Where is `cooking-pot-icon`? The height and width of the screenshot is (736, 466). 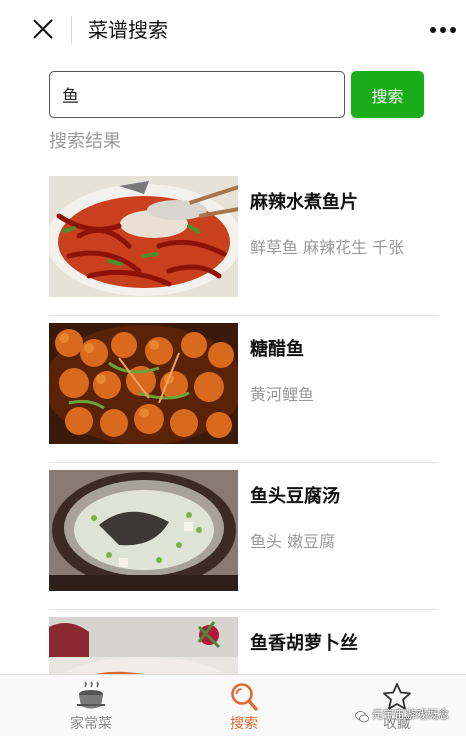
cooking-pot-icon is located at coordinates (91, 697).